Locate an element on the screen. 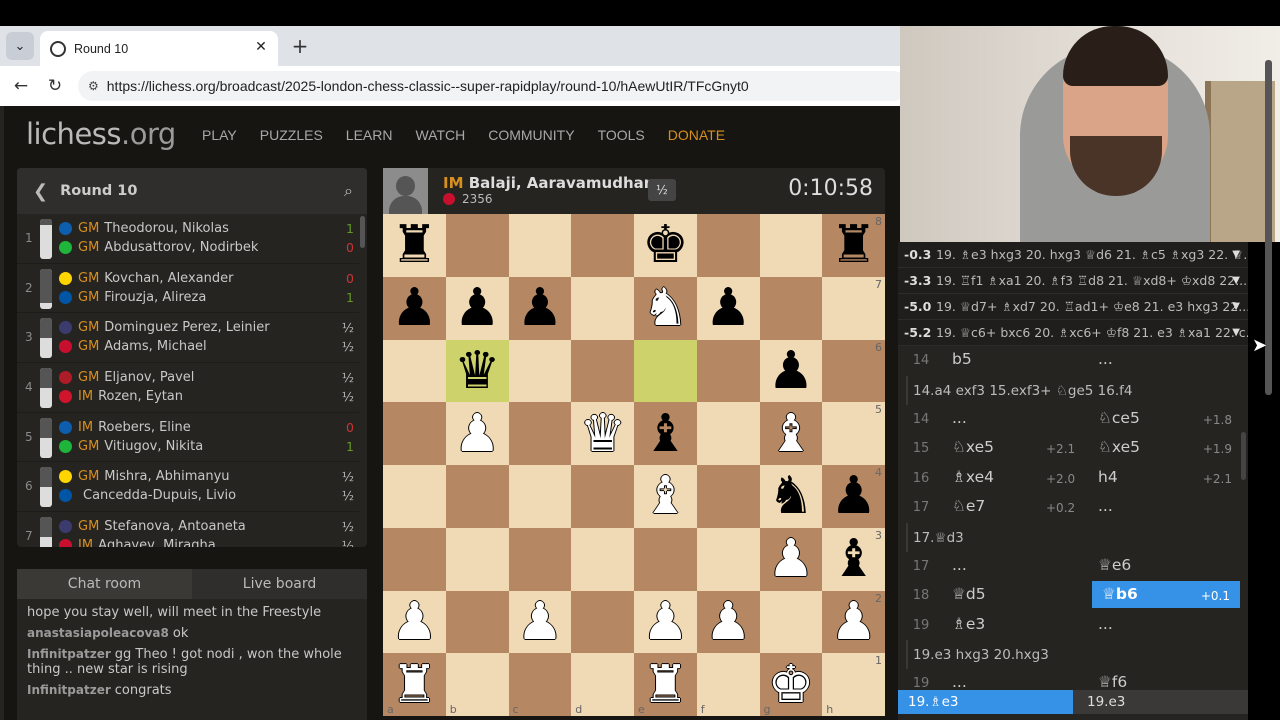  square-h3: ♝ 3 is located at coordinates (853, 559).